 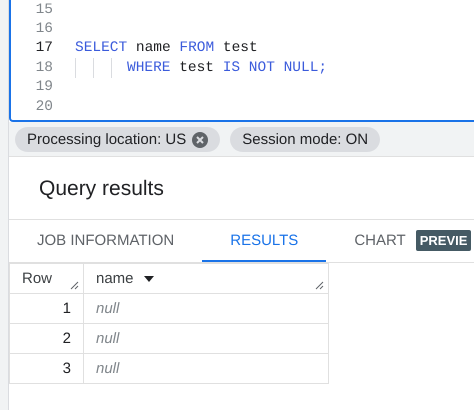 What do you see at coordinates (261, 68) in the screenshot?
I see `sql-keyword: NOT` at bounding box center [261, 68].